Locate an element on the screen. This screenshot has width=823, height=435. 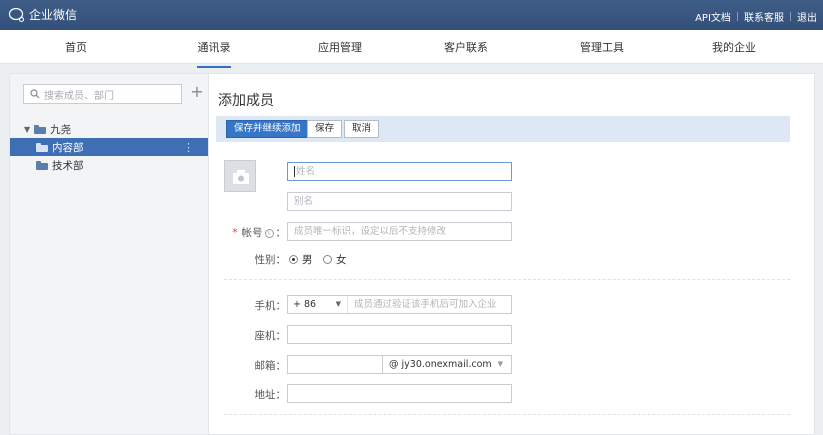
search-placeholder: 搜索成员、部门 is located at coordinates (79, 96).